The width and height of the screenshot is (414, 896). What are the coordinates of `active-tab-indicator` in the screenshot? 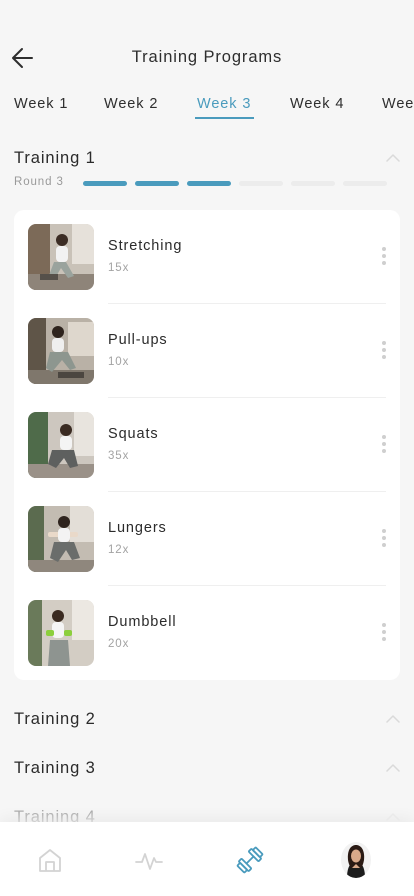 It's located at (224, 118).